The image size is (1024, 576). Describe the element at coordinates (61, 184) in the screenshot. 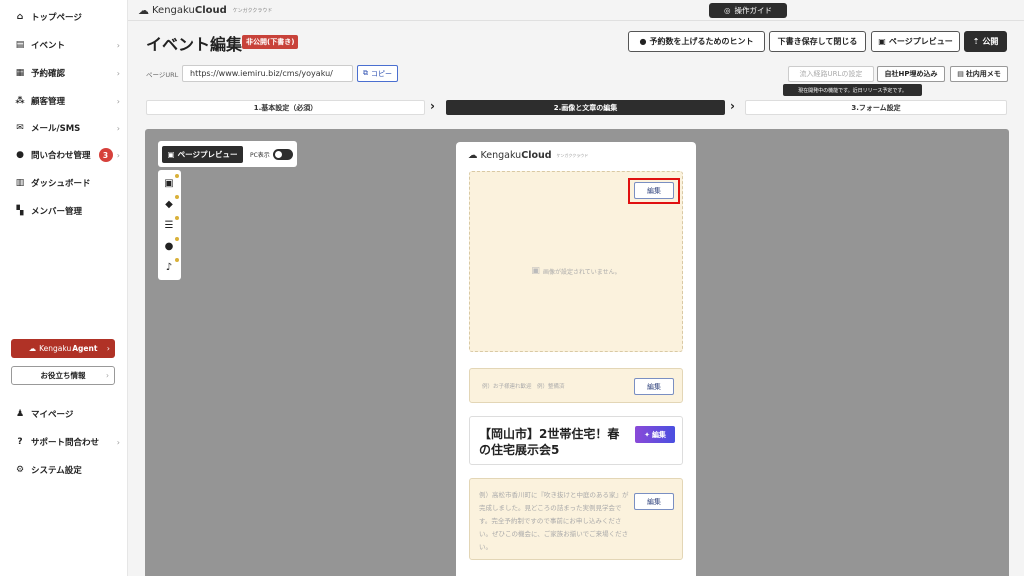

I see `sidebar-item-label: ダッシュボード` at that location.